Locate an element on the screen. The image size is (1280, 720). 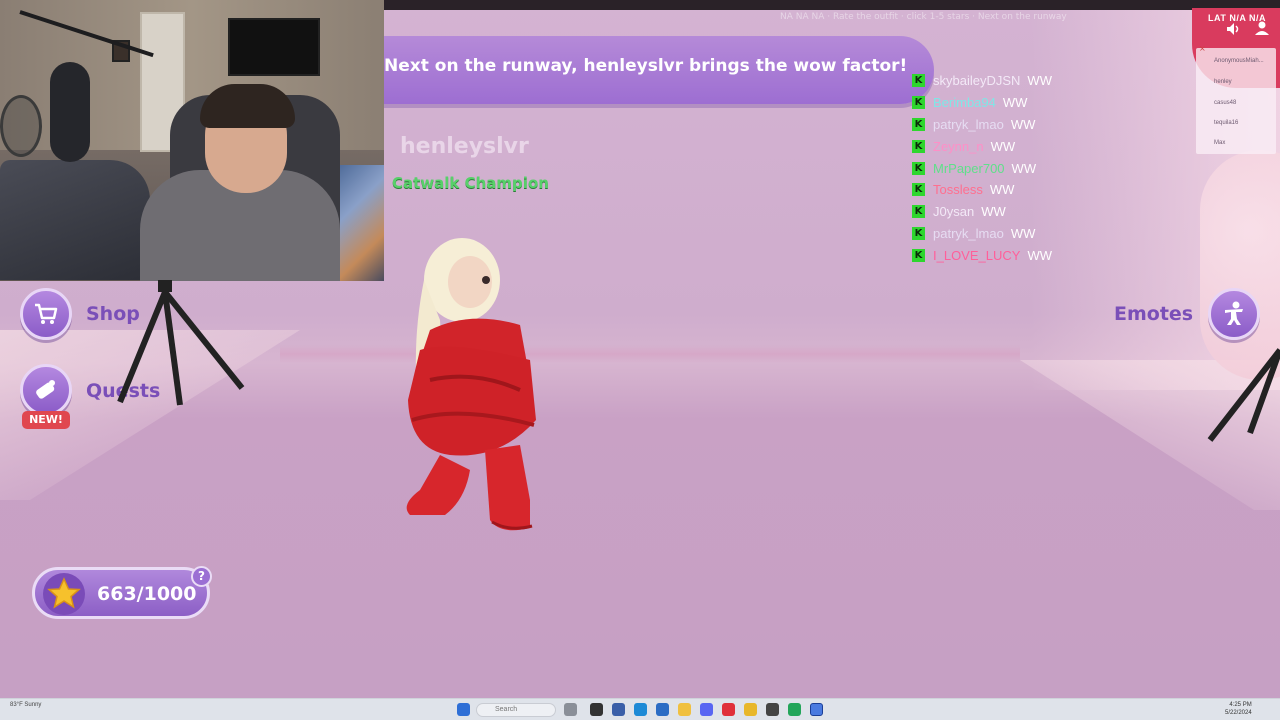
chat-message: K MrPaper700 WW is located at coordinates (1012, 168).